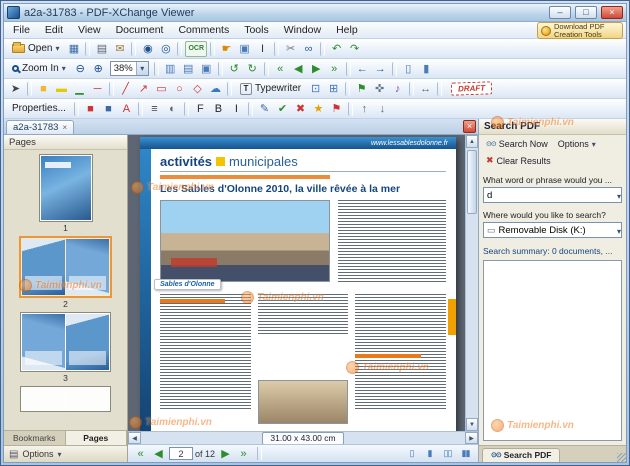 The width and height of the screenshot is (630, 466). I want to click on continuous-view-icon: ▮, so click(429, 454).